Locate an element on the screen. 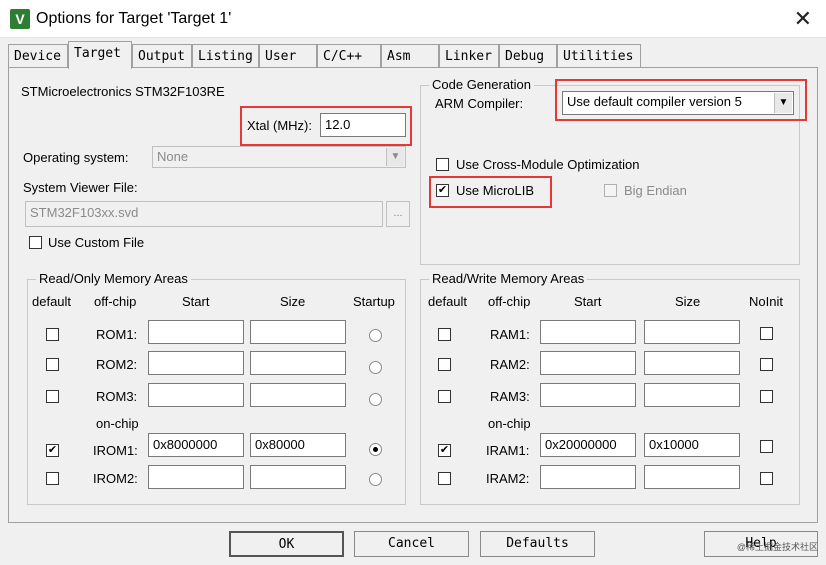 This screenshot has width=826, height=565. ok-button: OK is located at coordinates (286, 544).